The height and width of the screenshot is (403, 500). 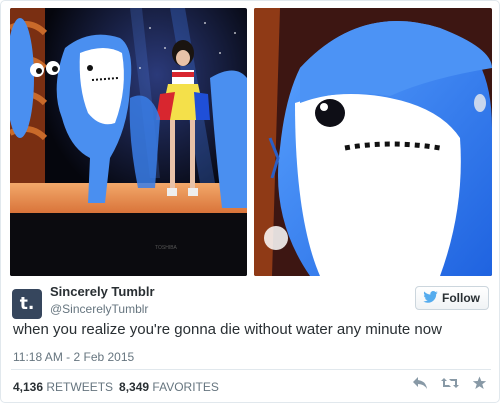 What do you see at coordinates (166, 248) in the screenshot?
I see `tv-brand: TOSHIBA` at bounding box center [166, 248].